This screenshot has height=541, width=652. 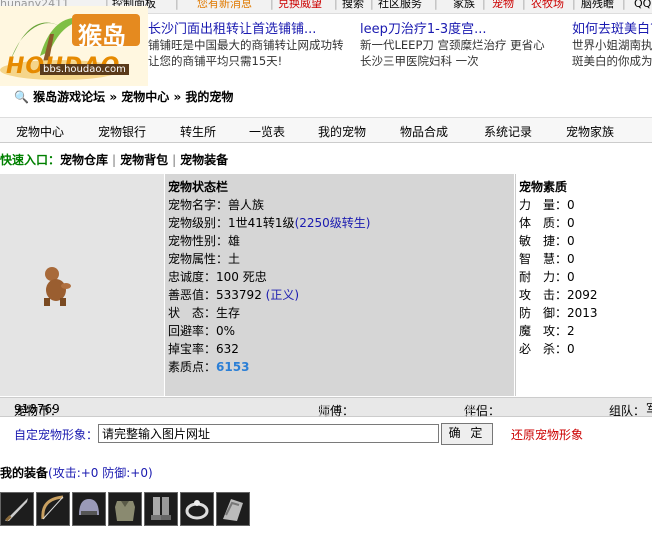 What do you see at coordinates (84, 160) in the screenshot?
I see `quick-link-warehouse: 宠物仓库` at bounding box center [84, 160].